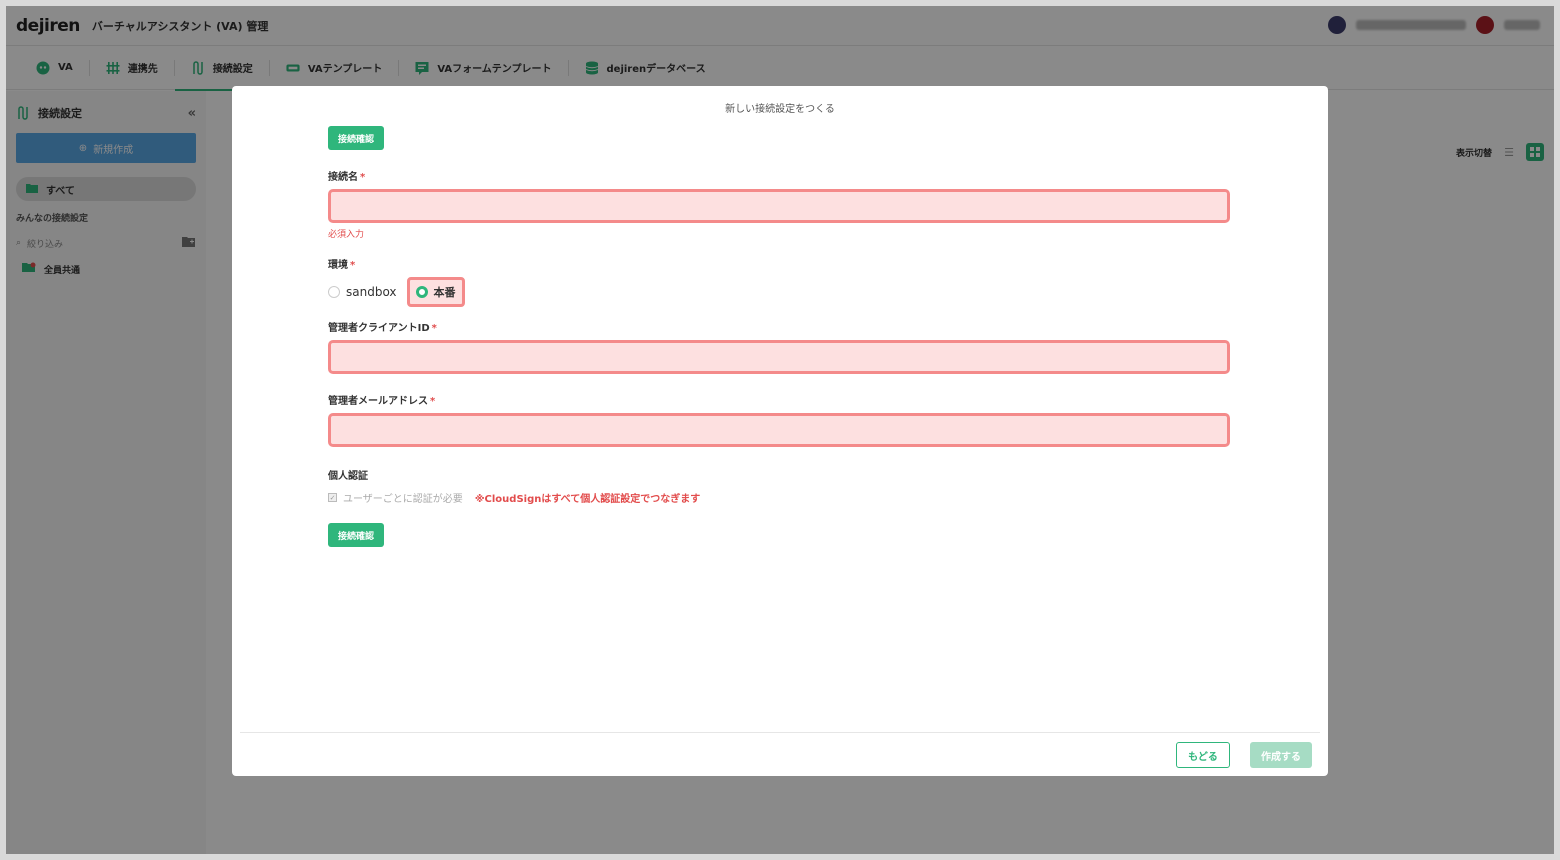  What do you see at coordinates (332, 497) in the screenshot?
I see `personal-auth-checkbox: ✓` at bounding box center [332, 497].